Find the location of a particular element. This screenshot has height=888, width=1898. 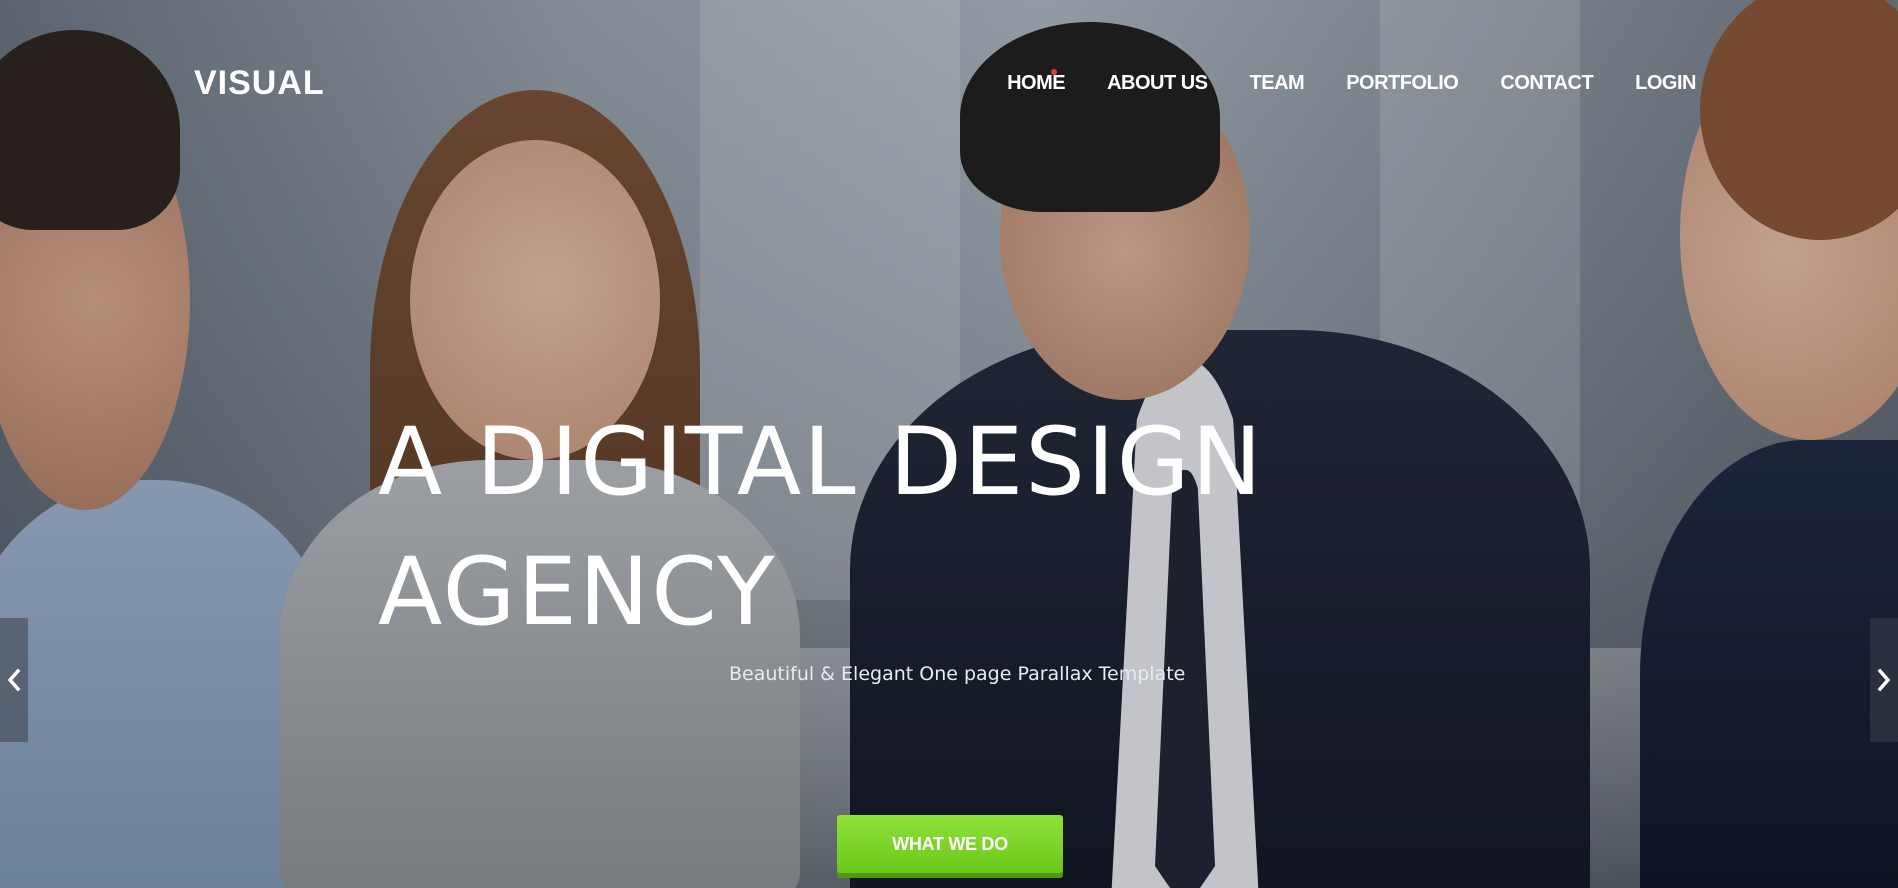

chevron-left-icon is located at coordinates (14, 680).